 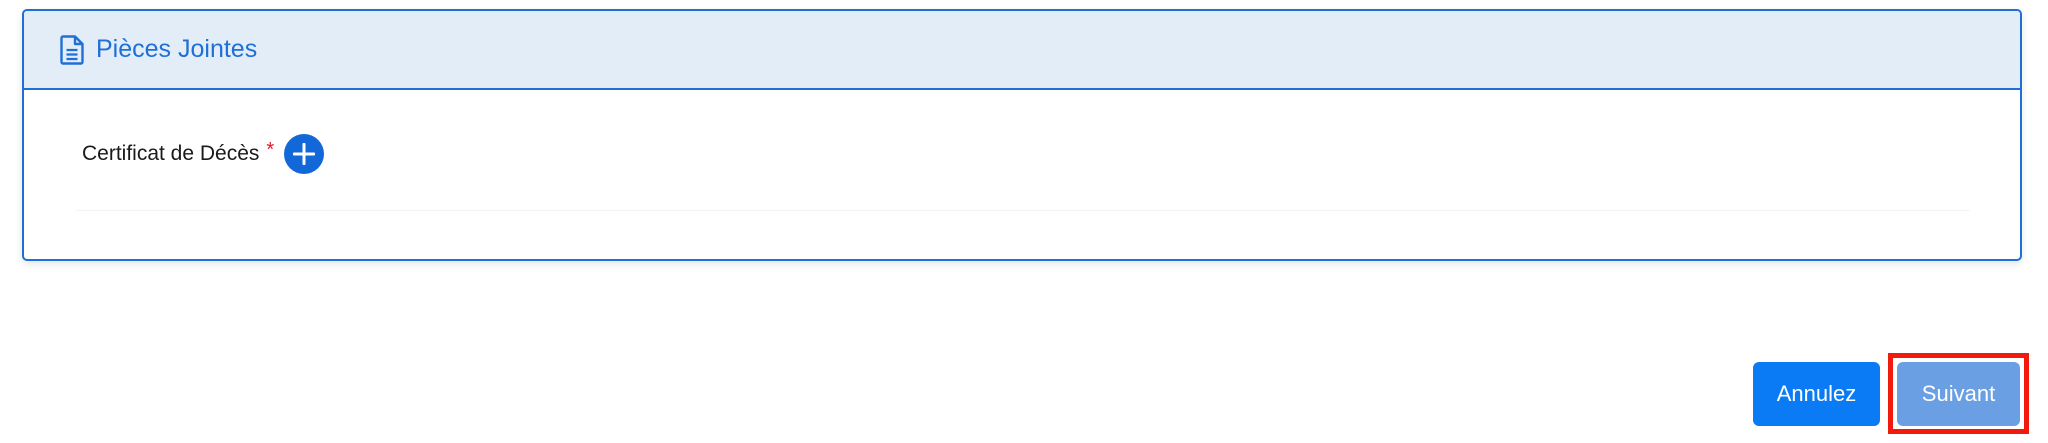 What do you see at coordinates (1958, 394) in the screenshot?
I see `next-button: Suivant` at bounding box center [1958, 394].